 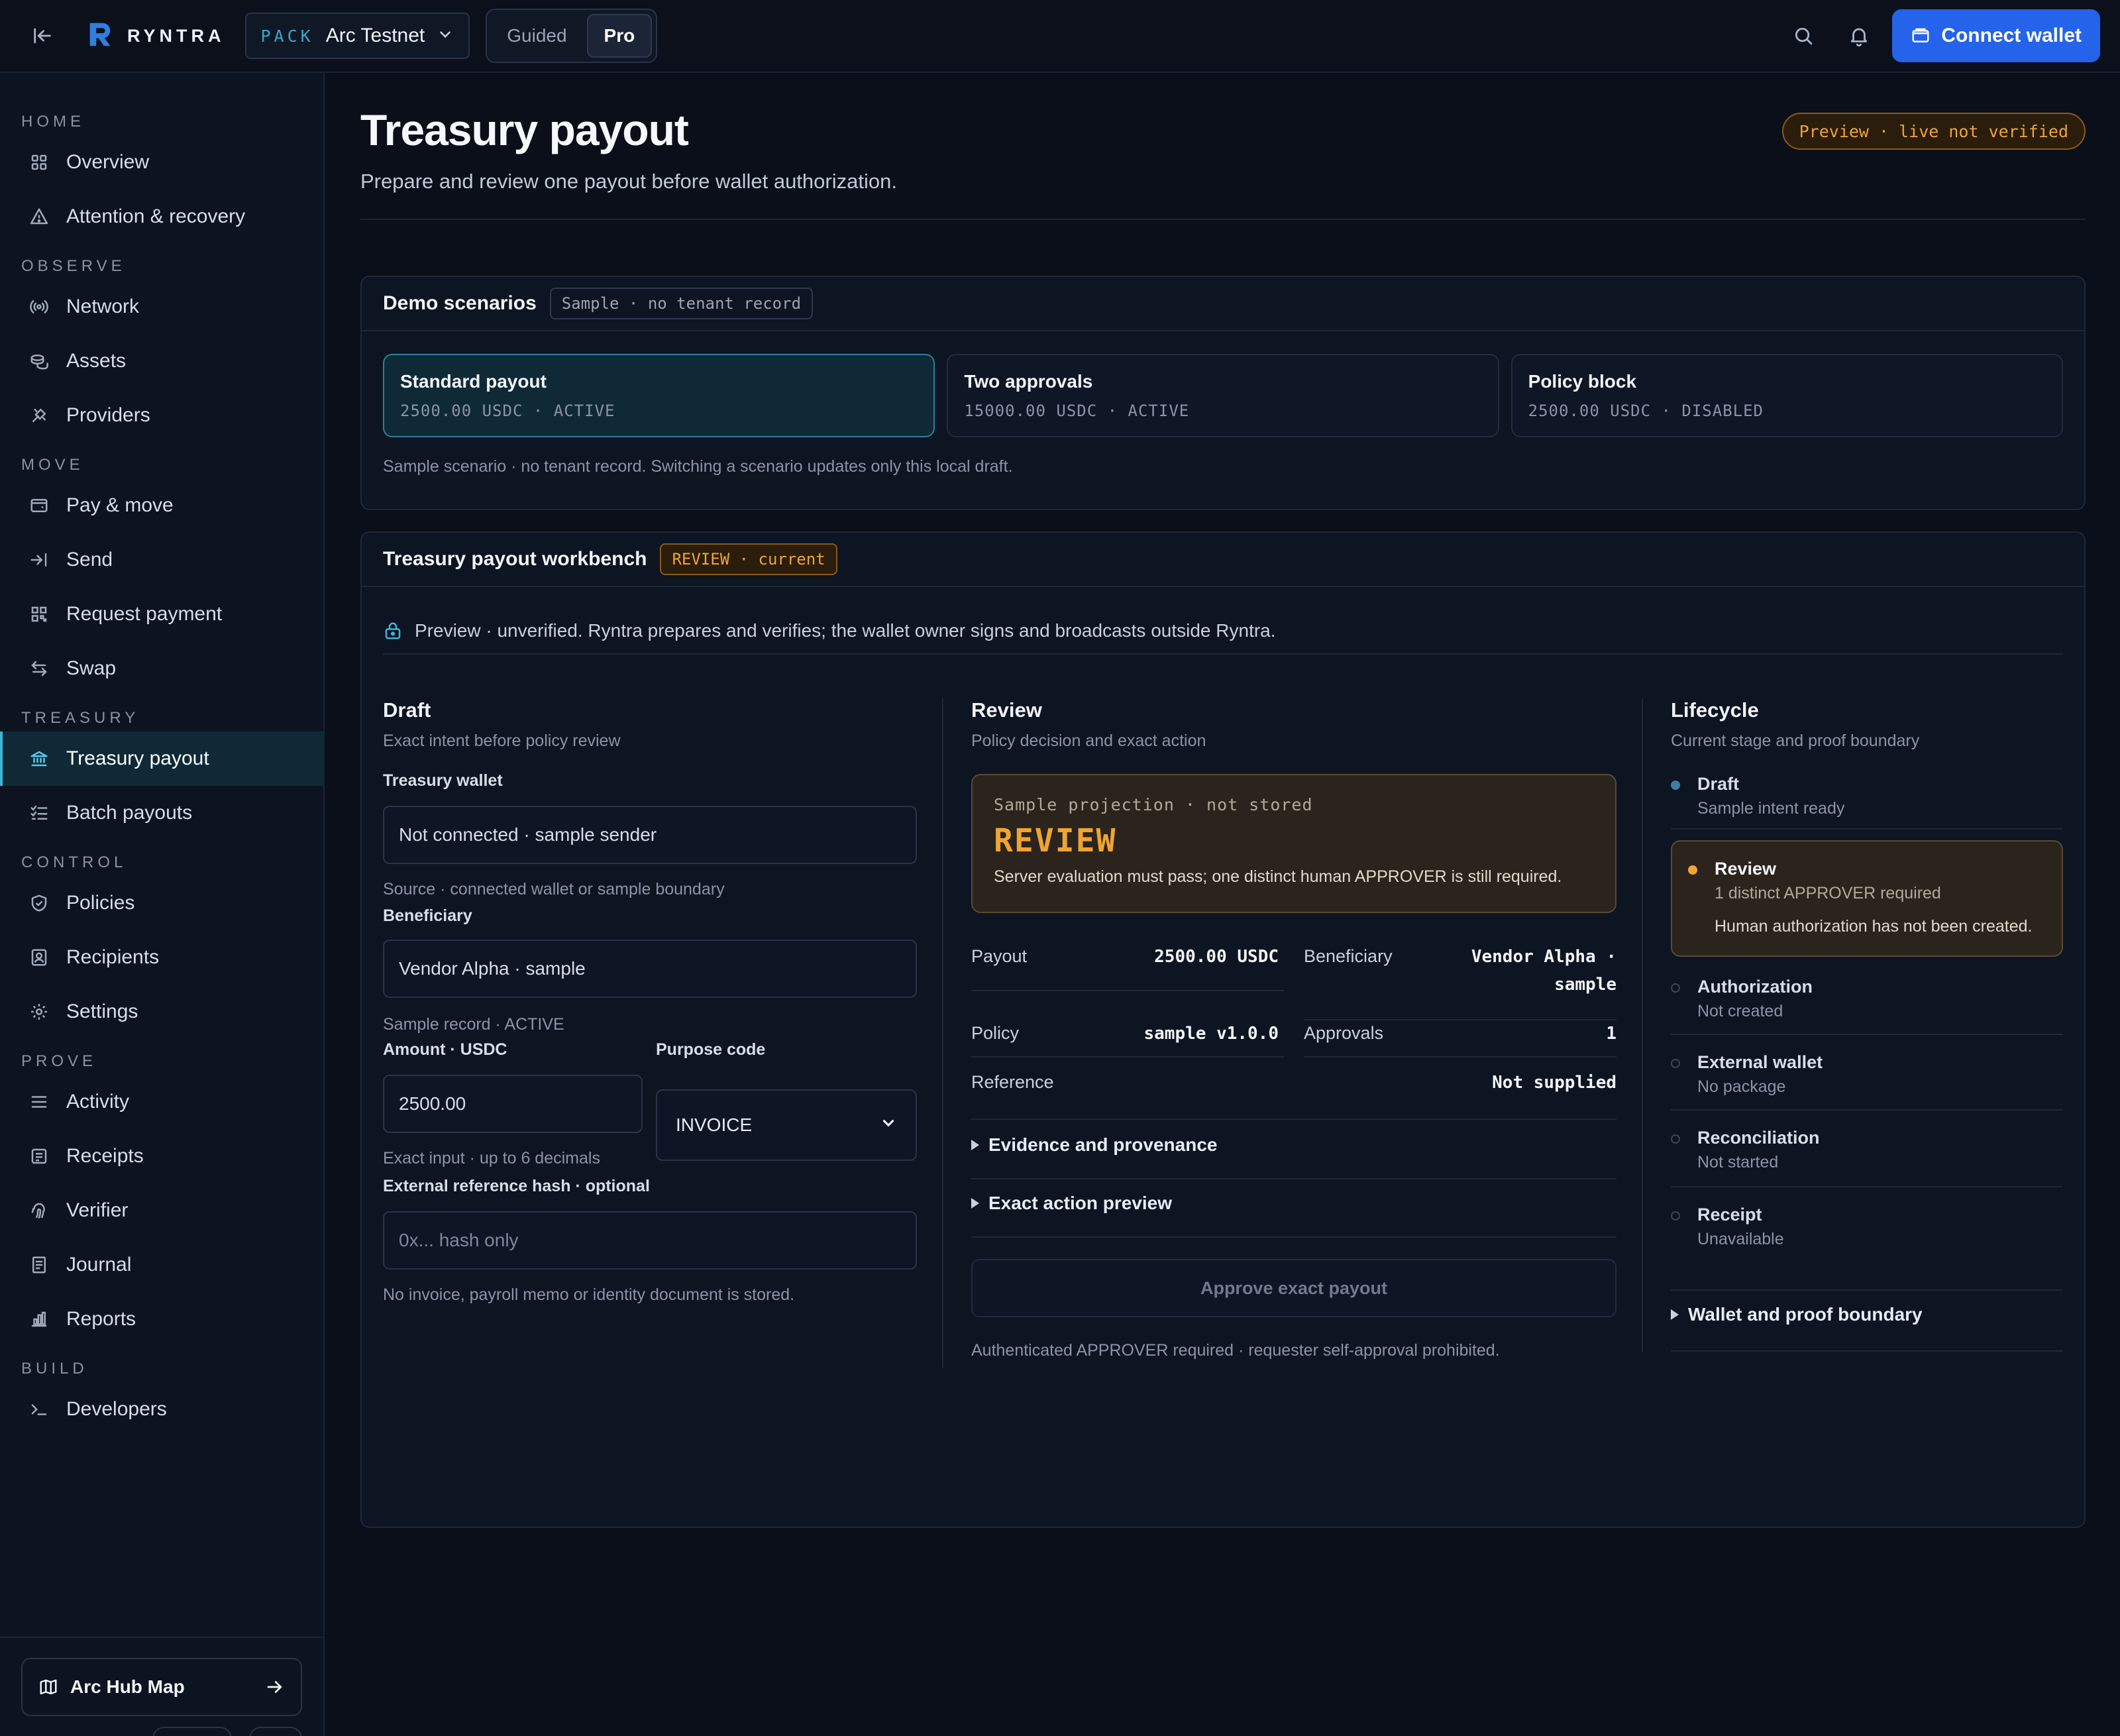 I want to click on sidebar-item-assets: Assets, so click(x=161, y=361).